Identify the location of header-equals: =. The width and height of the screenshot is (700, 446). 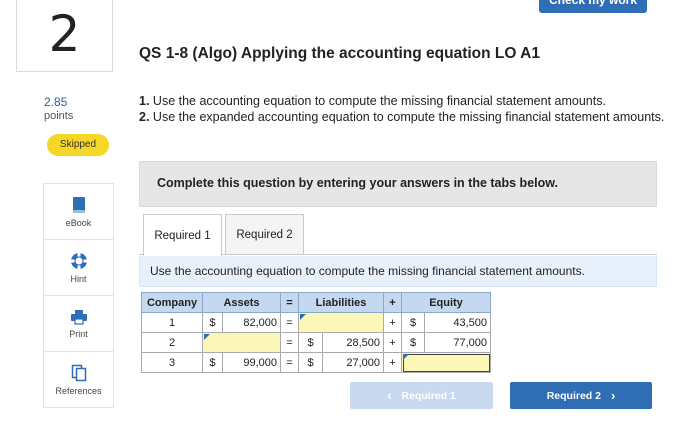
(289, 302).